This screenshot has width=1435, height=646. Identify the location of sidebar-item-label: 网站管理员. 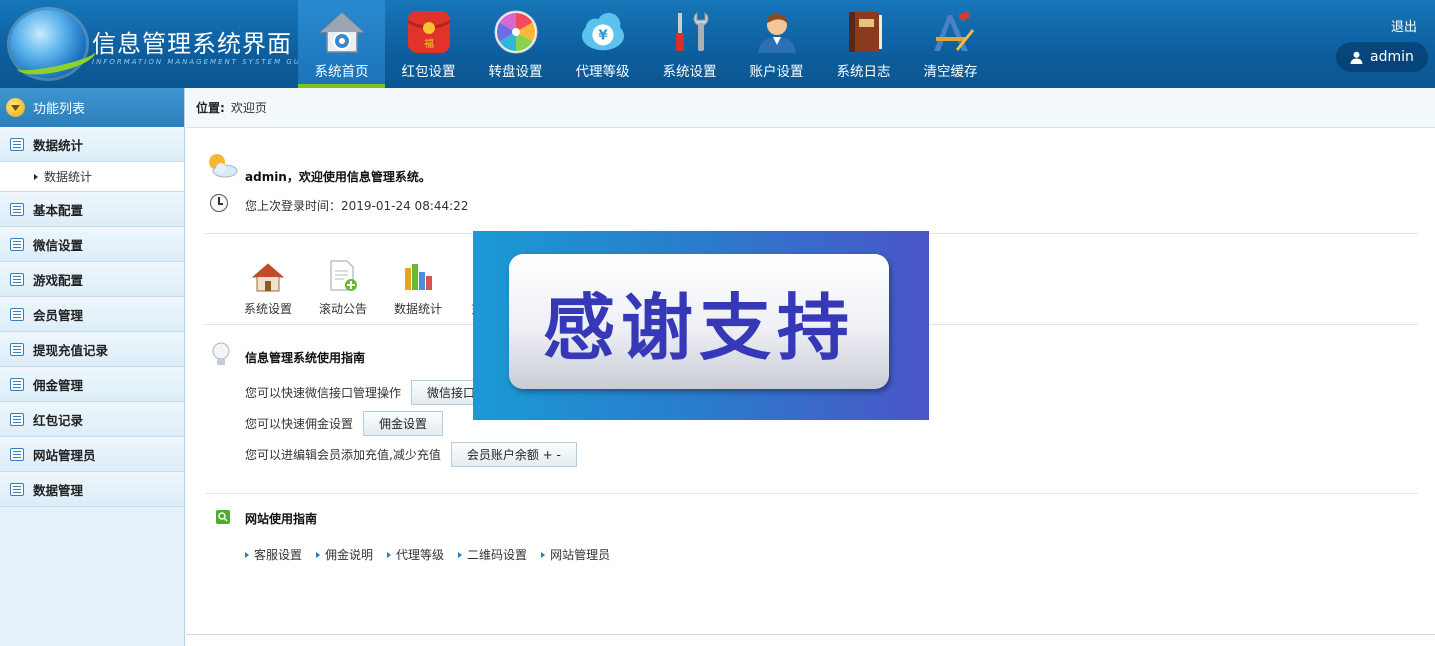
(64, 455).